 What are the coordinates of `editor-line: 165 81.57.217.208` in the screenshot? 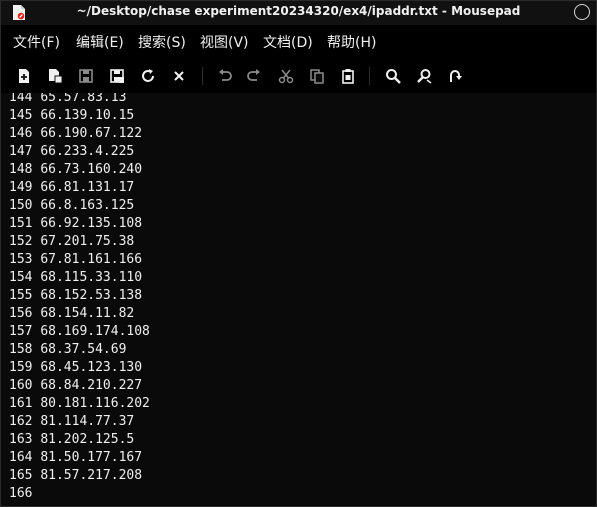 It's located at (79, 476).